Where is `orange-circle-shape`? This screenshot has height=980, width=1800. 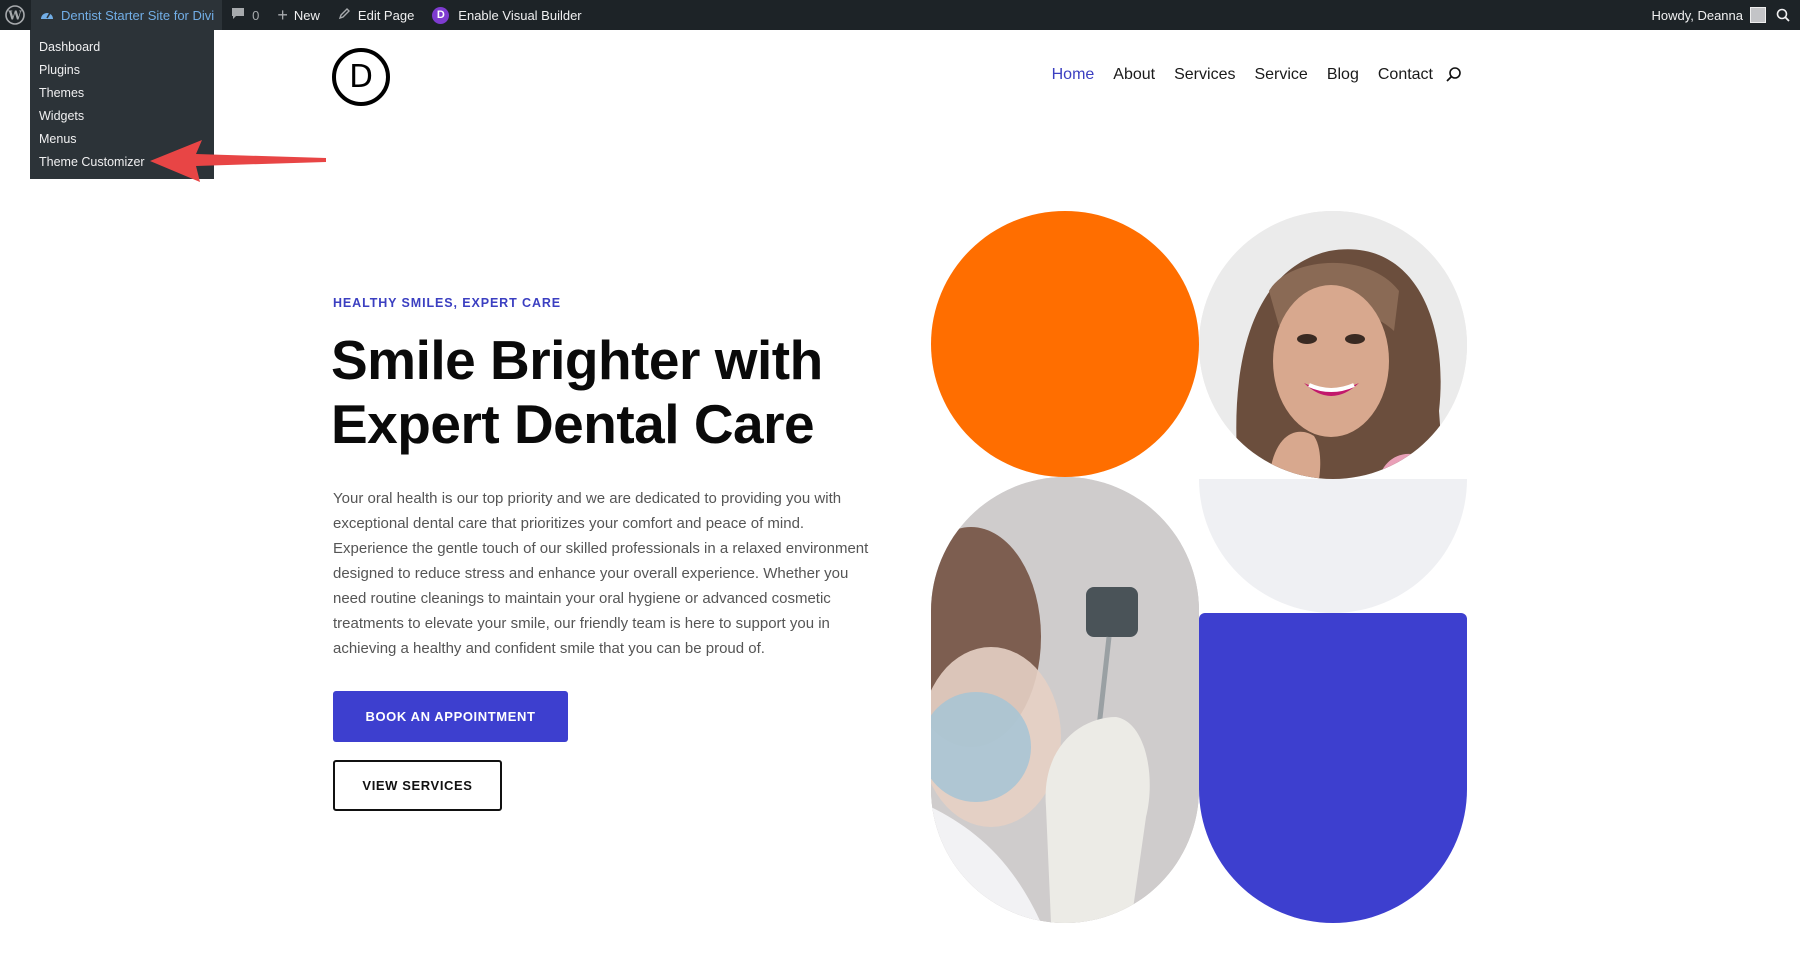 orange-circle-shape is located at coordinates (1065, 344).